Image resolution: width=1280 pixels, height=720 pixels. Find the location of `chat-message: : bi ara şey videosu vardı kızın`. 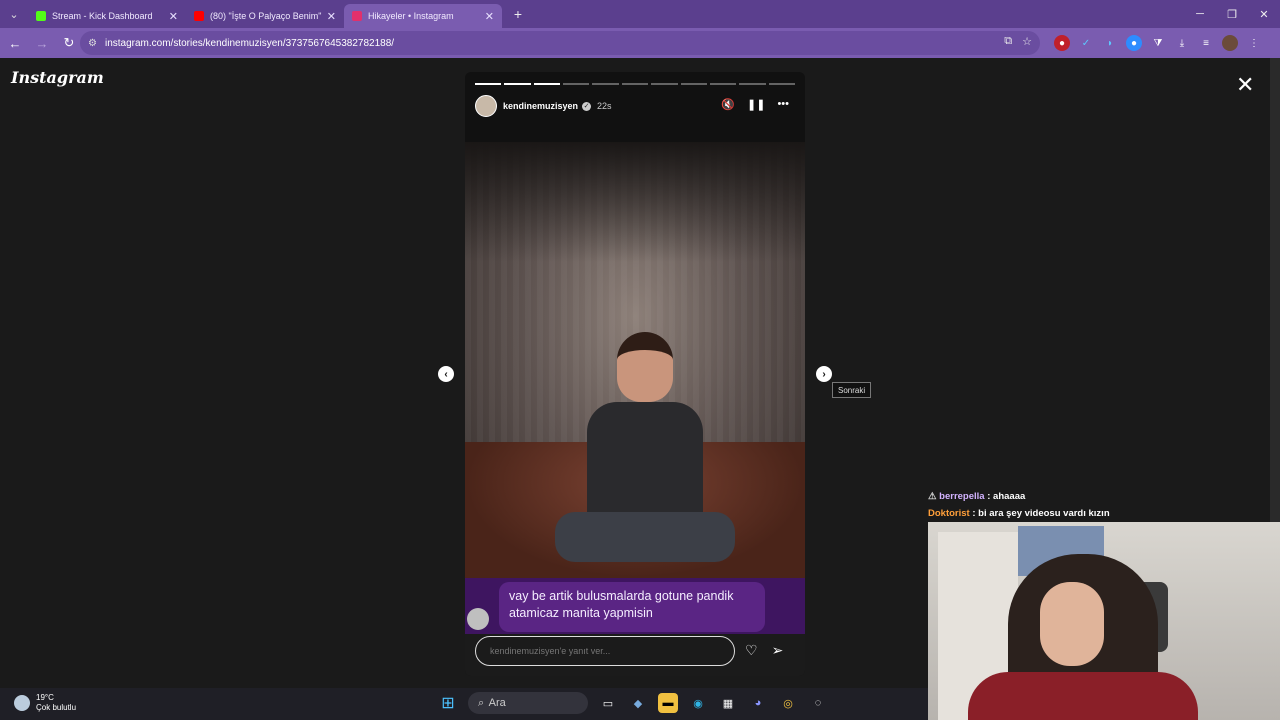

chat-message: : bi ara şey videosu vardı kızın is located at coordinates (1041, 513).